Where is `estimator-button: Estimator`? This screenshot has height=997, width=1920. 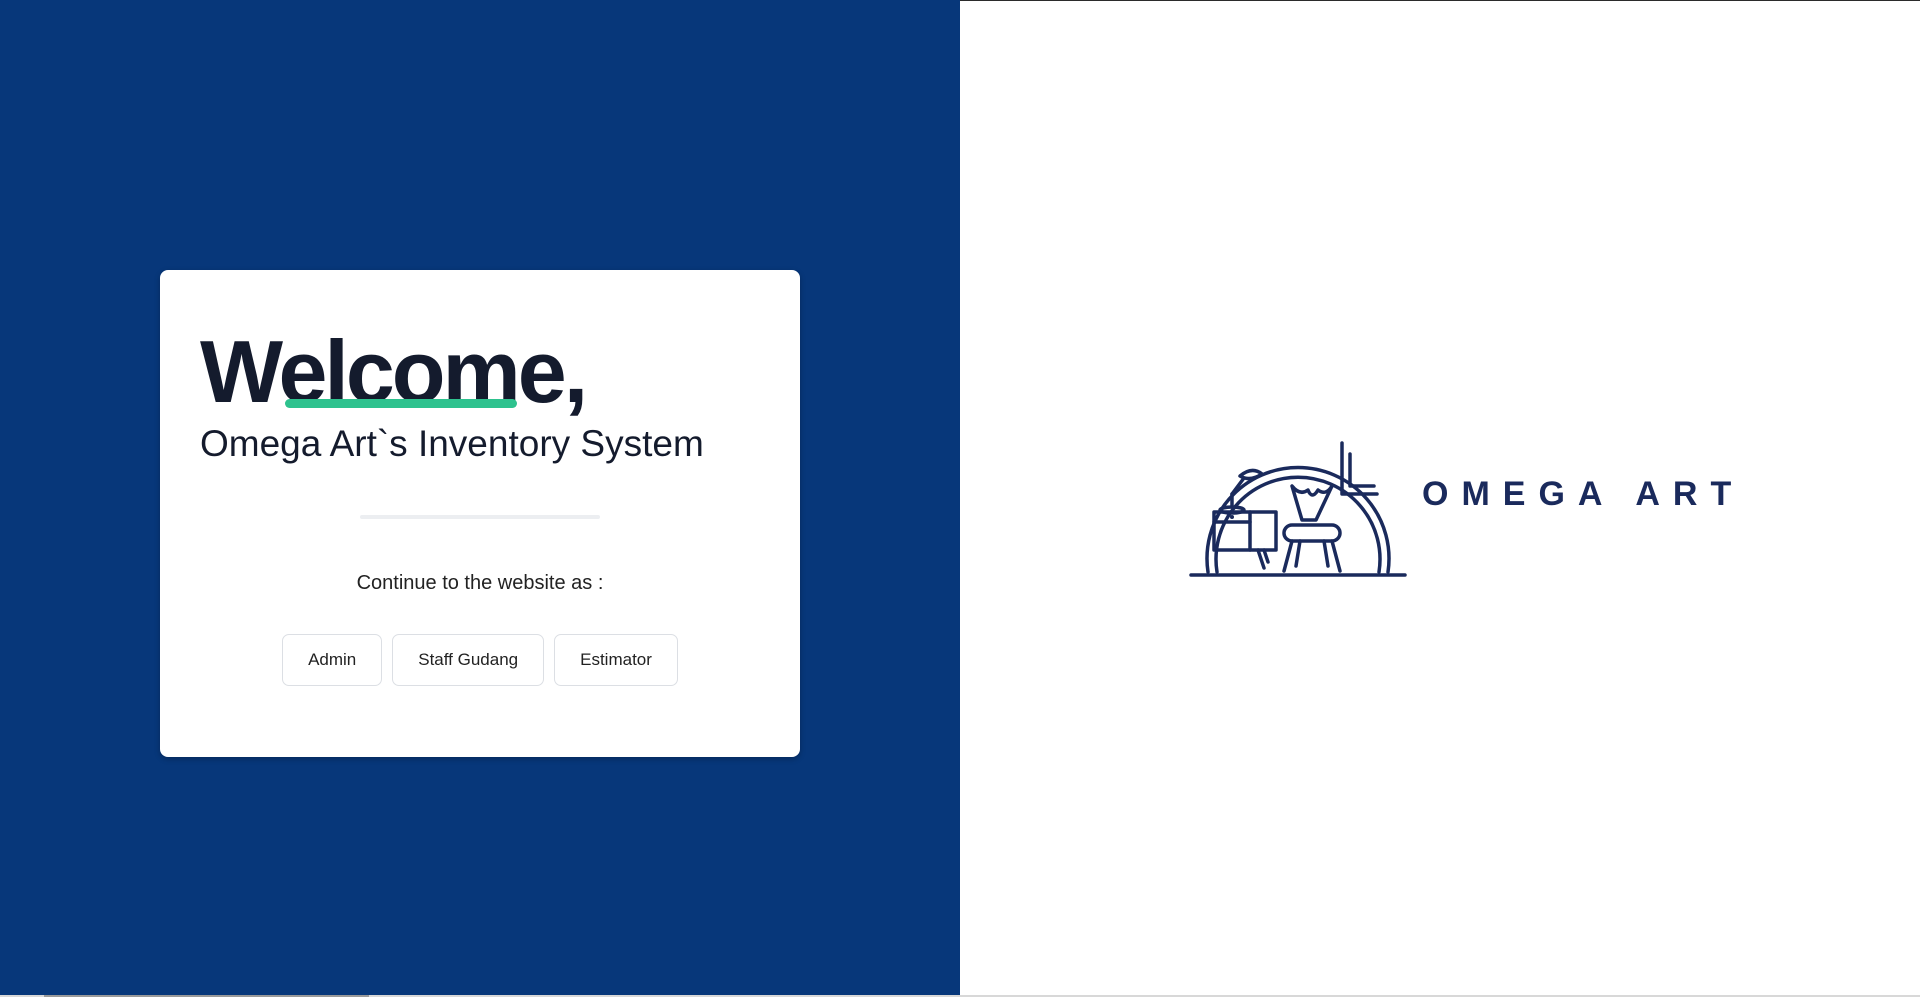 estimator-button: Estimator is located at coordinates (616, 660).